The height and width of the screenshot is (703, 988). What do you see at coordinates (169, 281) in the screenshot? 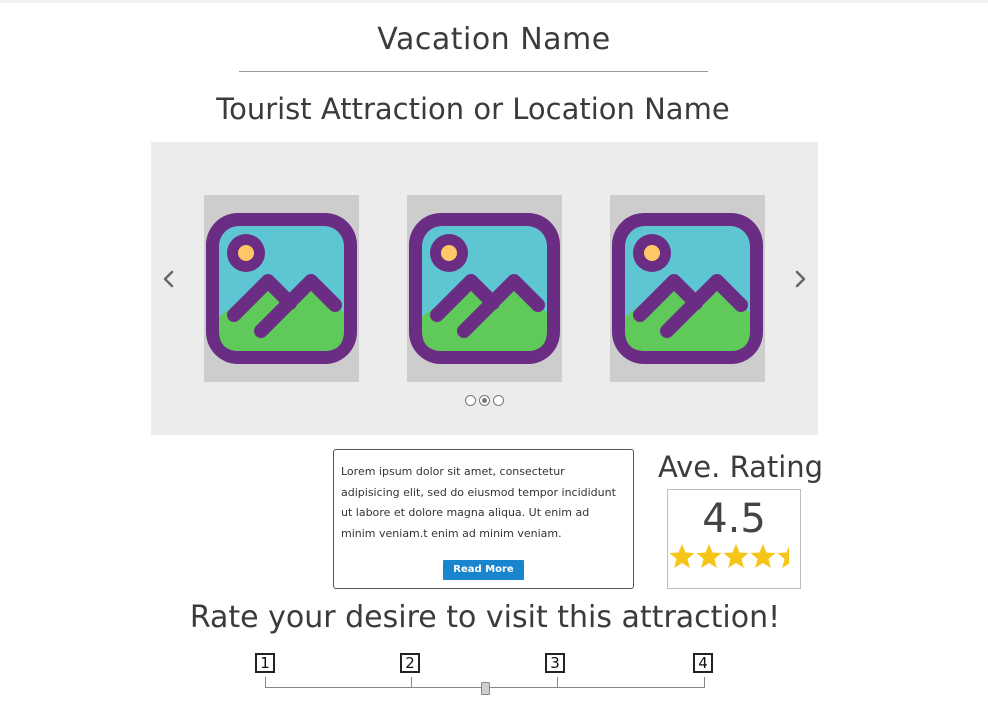
I see `chevron-left-icon` at bounding box center [169, 281].